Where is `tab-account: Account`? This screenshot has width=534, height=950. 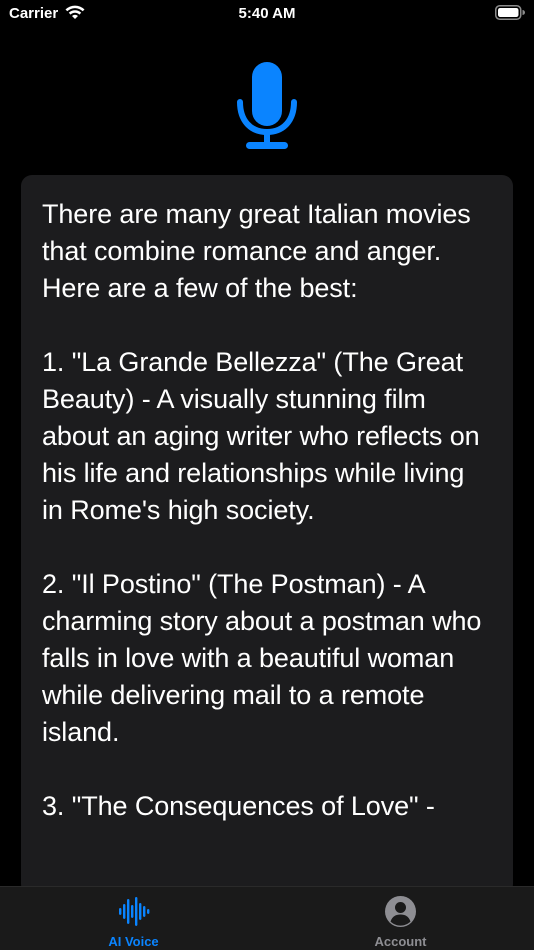 tab-account: Account is located at coordinates (400, 918).